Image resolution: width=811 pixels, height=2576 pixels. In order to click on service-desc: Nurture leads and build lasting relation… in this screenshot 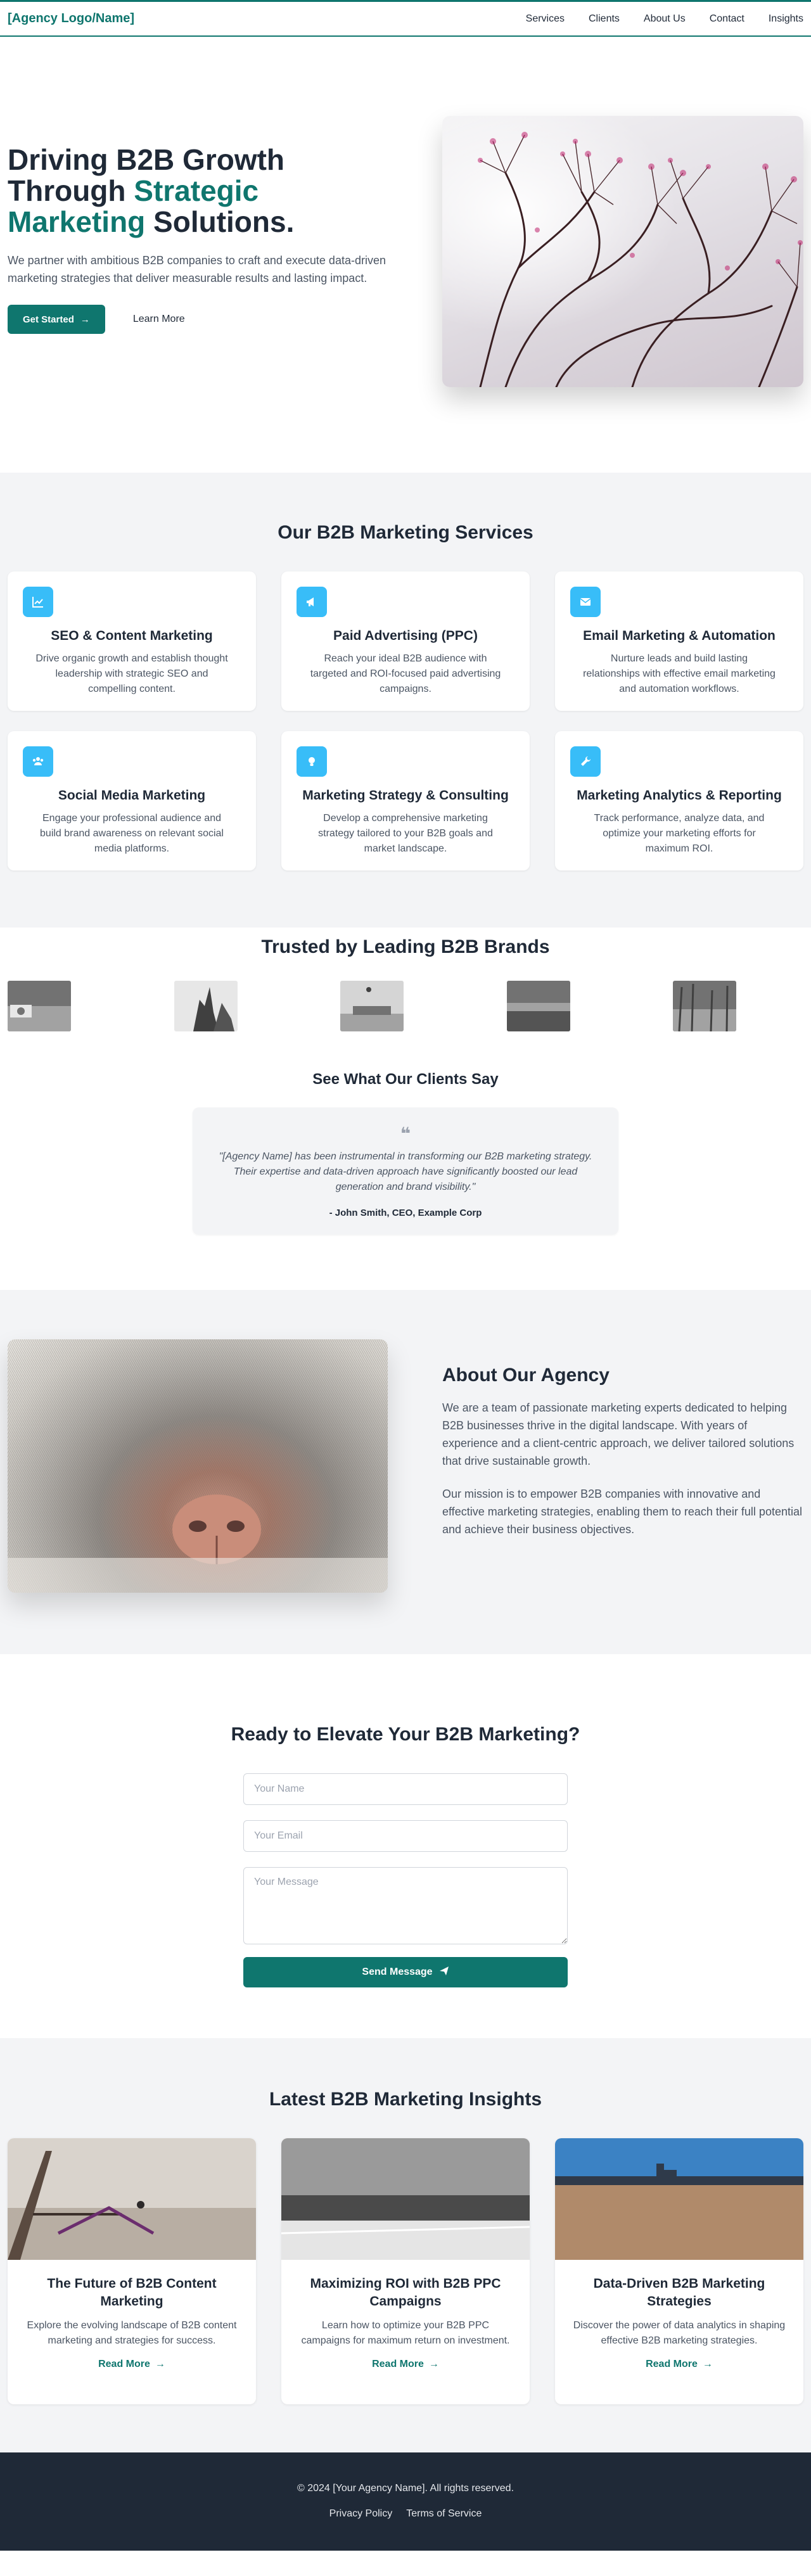, I will do `click(679, 674)`.